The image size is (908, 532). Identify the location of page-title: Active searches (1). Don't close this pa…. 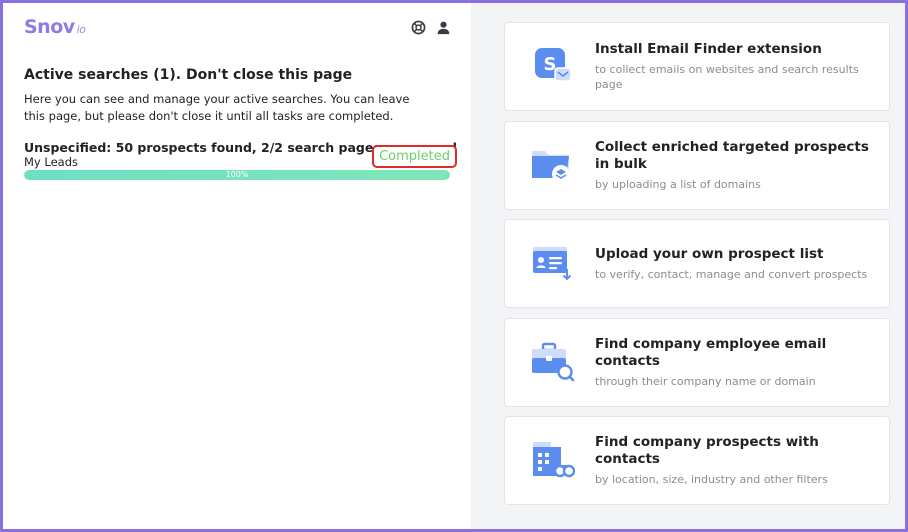
(188, 75).